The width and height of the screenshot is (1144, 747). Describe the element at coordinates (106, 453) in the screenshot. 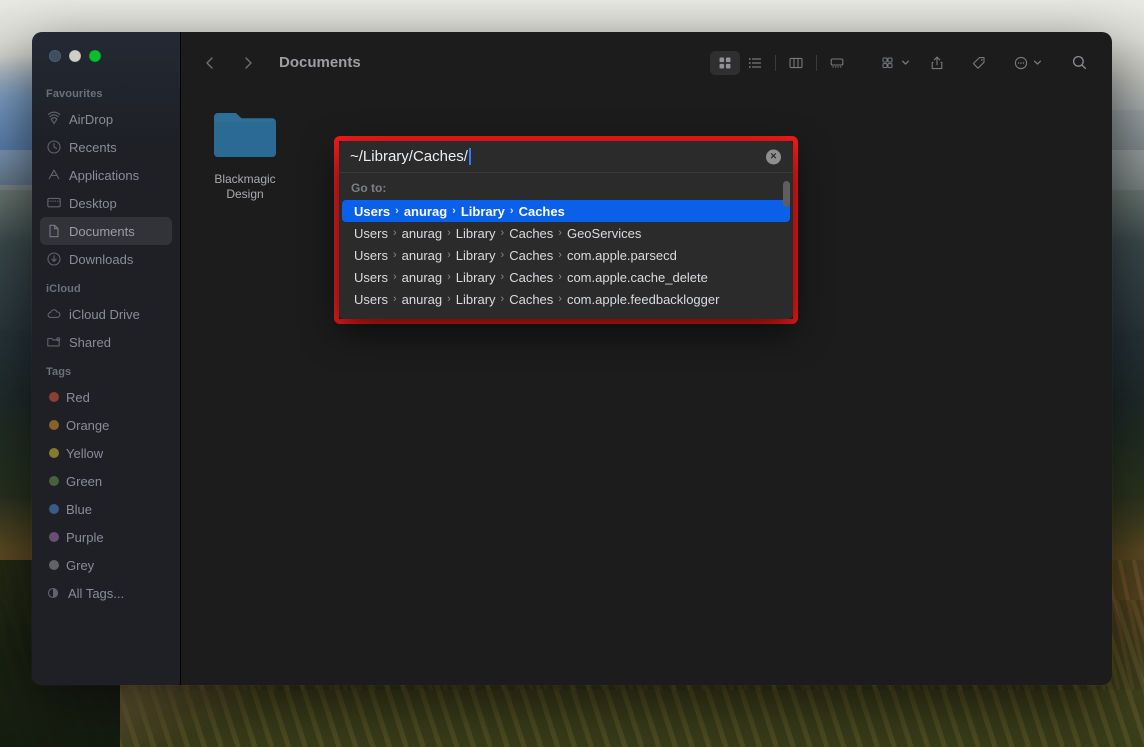

I see `sidebar-item-tag-yellow: Yellow` at that location.